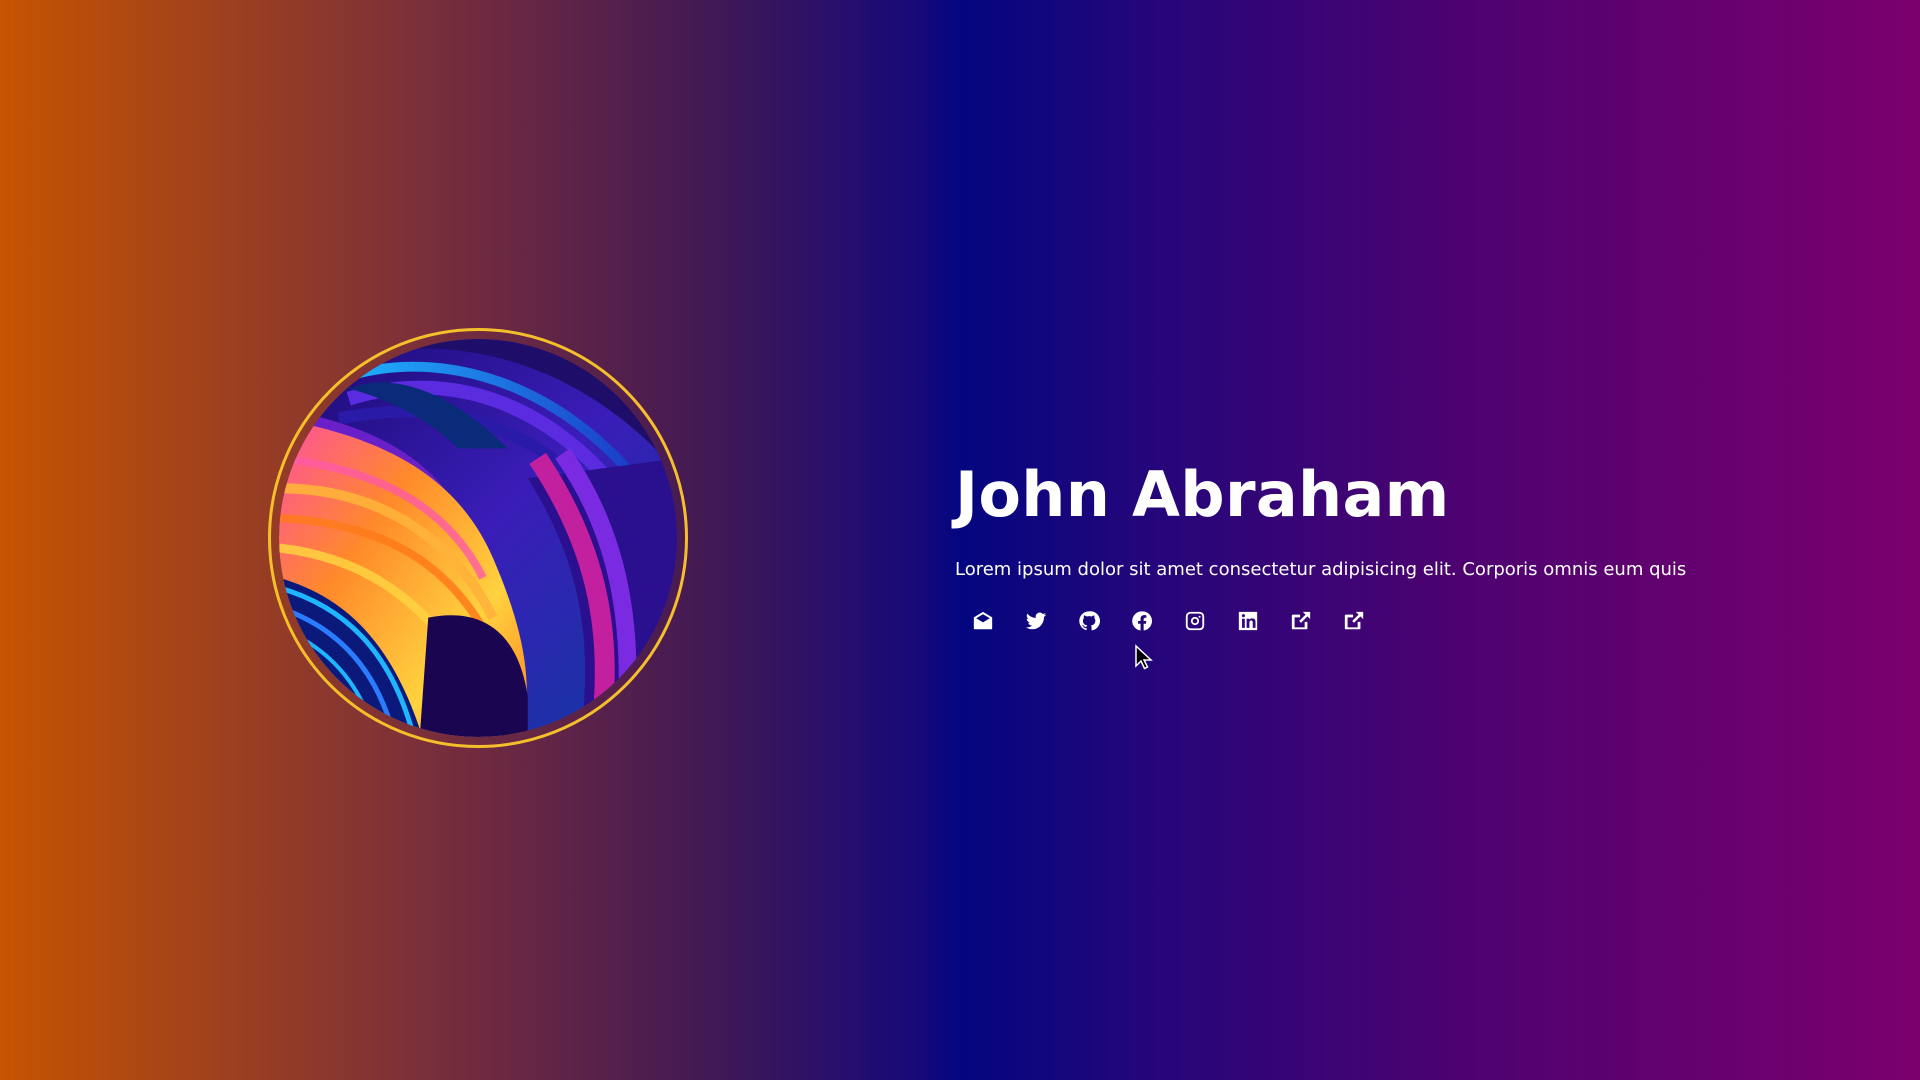  What do you see at coordinates (1144, 657) in the screenshot?
I see `mouse-cursor-icon` at bounding box center [1144, 657].